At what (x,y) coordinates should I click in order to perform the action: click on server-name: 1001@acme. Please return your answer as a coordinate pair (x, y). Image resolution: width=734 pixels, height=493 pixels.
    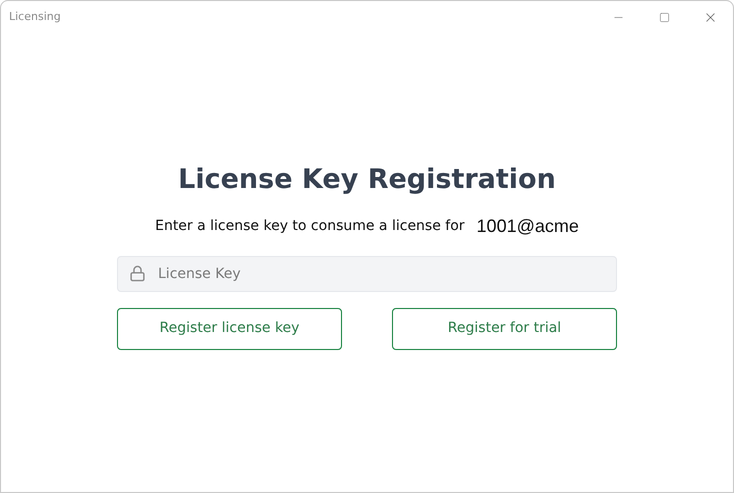
    Looking at the image, I should click on (527, 226).